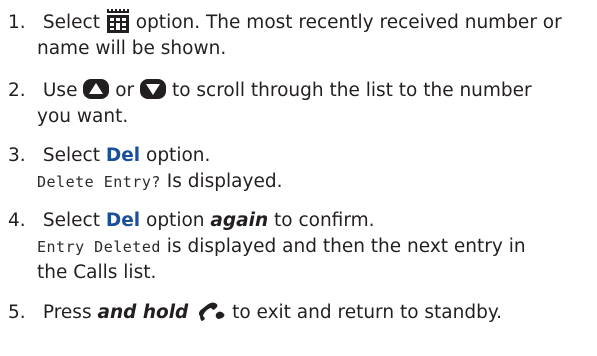 This screenshot has width=597, height=356. I want to click on end-call-icon, so click(210, 311).